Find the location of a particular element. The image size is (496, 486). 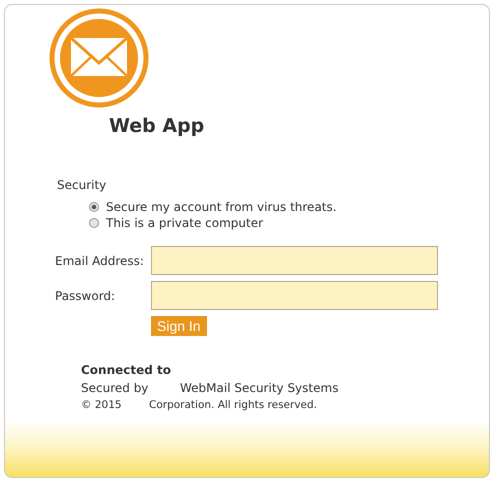

email-field is located at coordinates (294, 260).